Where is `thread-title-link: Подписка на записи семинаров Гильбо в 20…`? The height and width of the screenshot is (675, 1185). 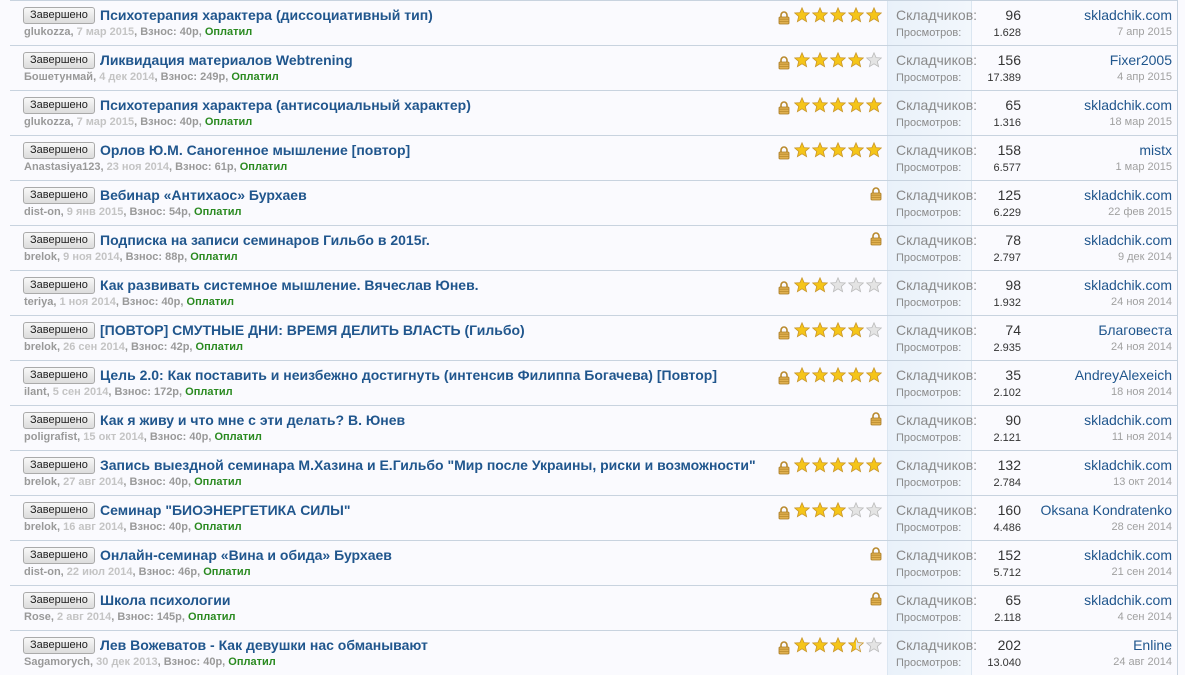 thread-title-link: Подписка на записи семинаров Гильбо в 20… is located at coordinates (265, 240).